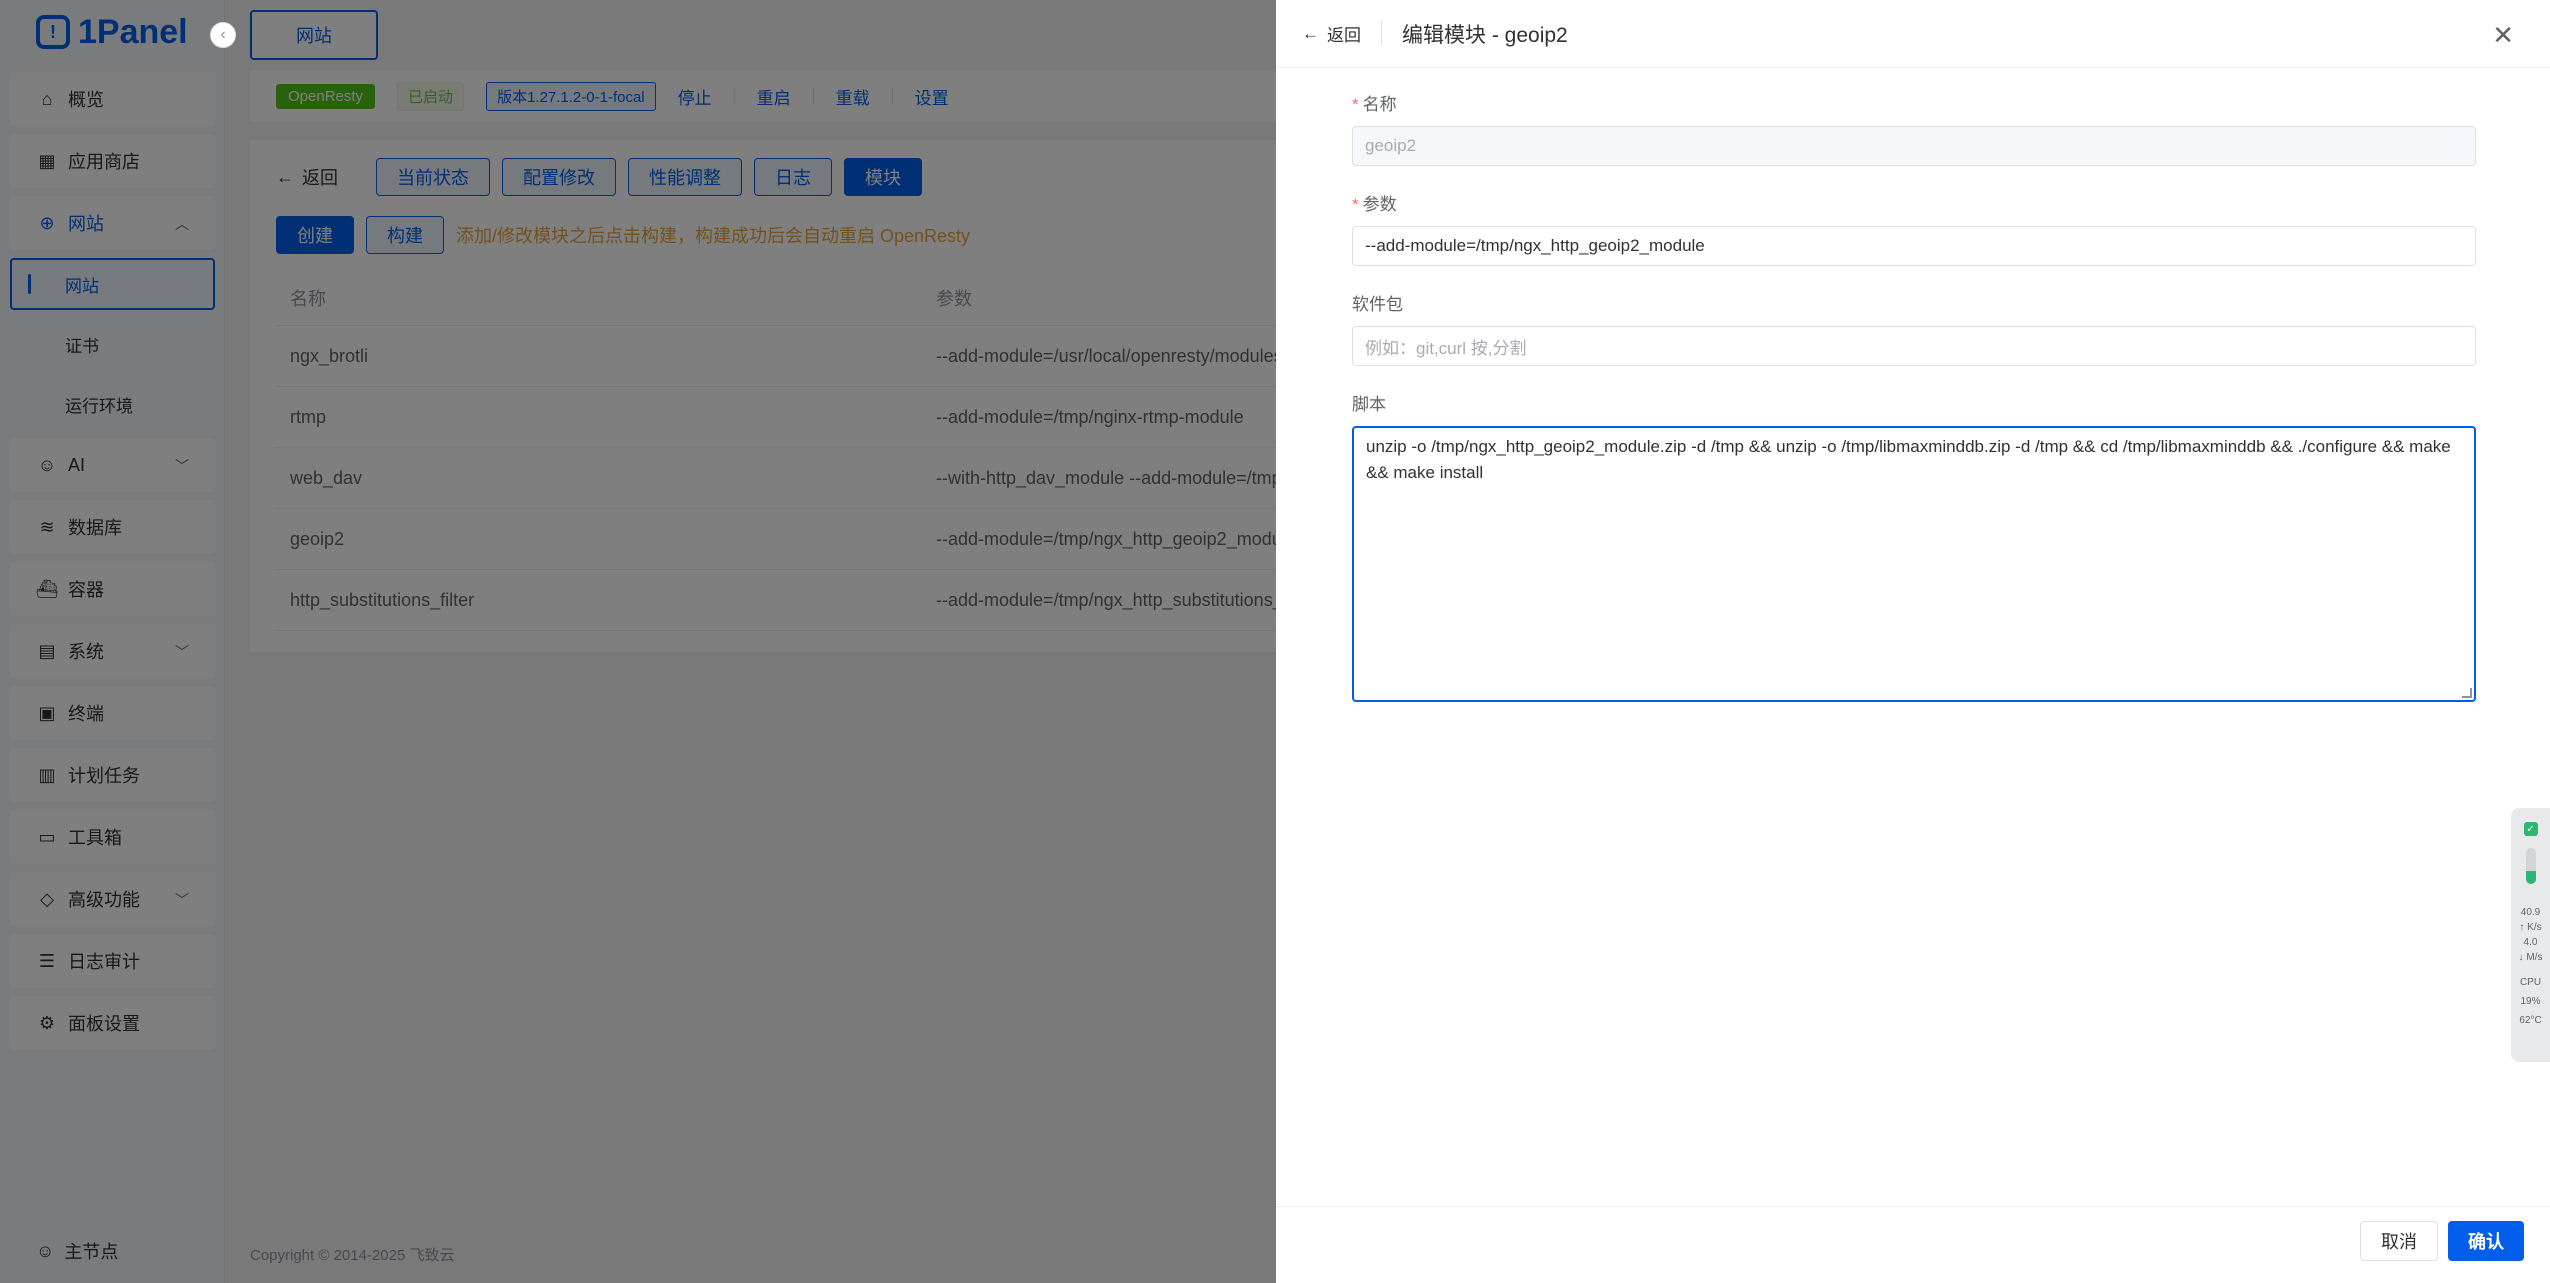 This screenshot has width=2550, height=1283. I want to click on cpu-label: CPU, so click(2530, 982).